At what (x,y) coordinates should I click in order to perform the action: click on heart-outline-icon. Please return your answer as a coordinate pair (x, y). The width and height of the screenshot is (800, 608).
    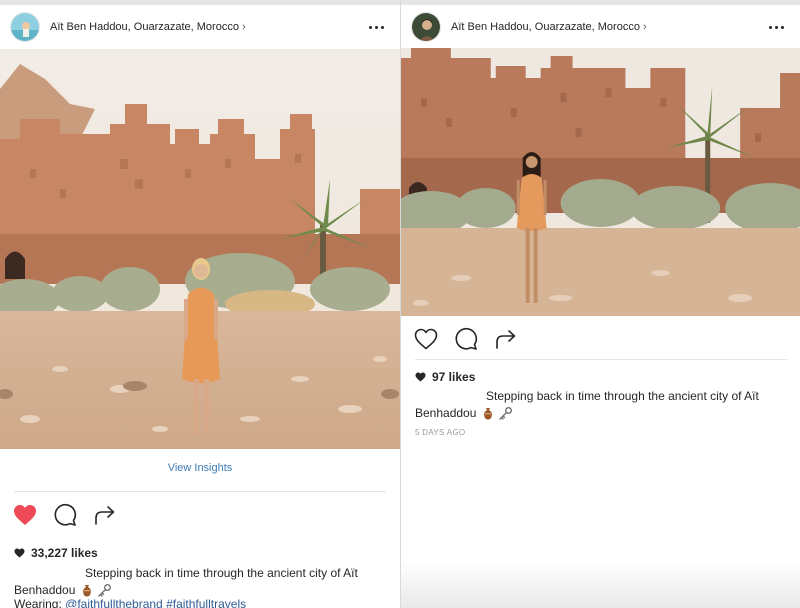
    Looking at the image, I should click on (426, 339).